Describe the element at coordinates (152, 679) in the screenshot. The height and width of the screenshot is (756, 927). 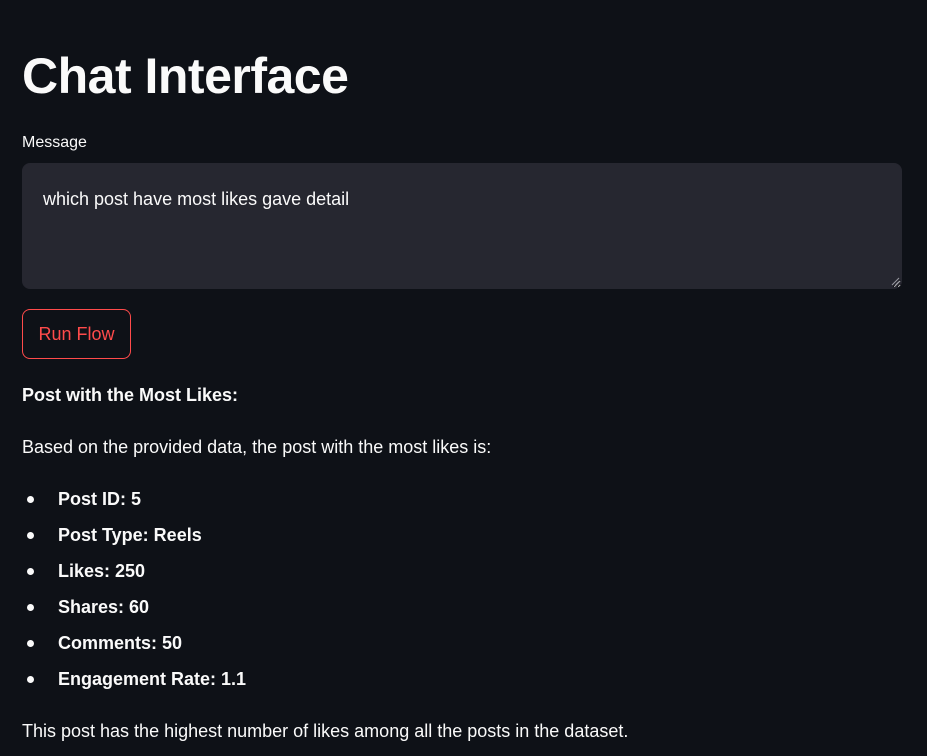
I see `post-detail-text: Engagement Rate: 1.1` at that location.